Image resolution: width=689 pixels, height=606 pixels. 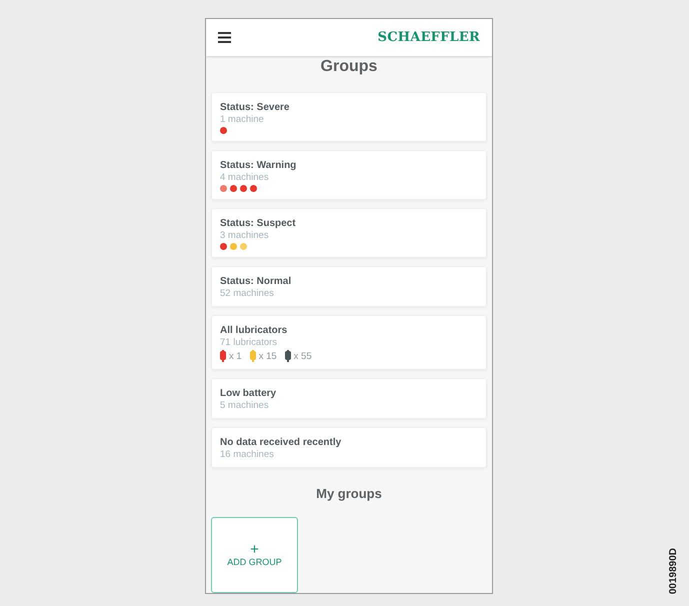 I want to click on group-name: All lubricators, so click(x=254, y=330).